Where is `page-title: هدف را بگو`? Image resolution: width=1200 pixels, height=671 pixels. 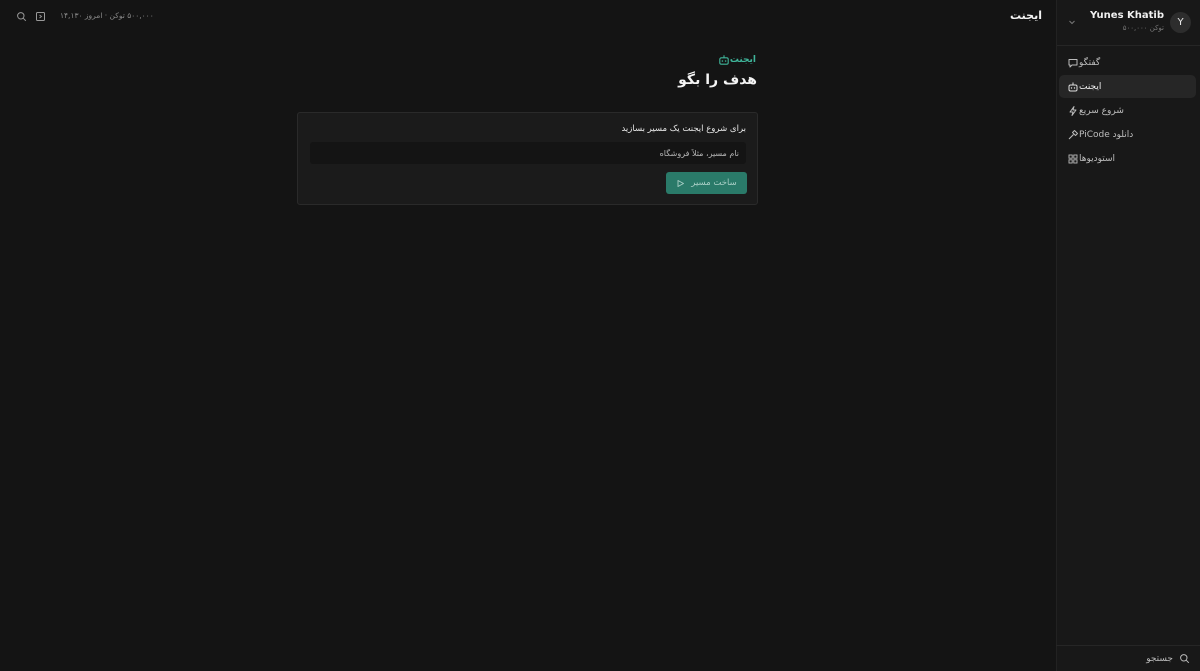
page-title: هدف را بگو is located at coordinates (717, 80).